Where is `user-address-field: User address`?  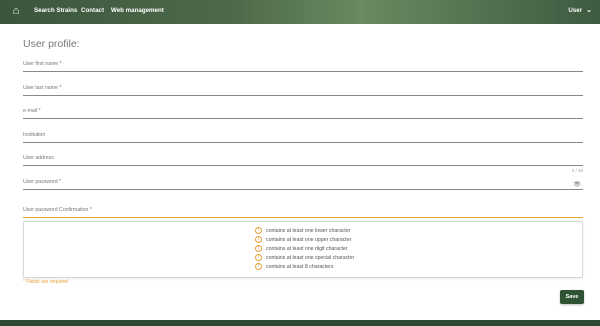
user-address-field: User address is located at coordinates (303, 160).